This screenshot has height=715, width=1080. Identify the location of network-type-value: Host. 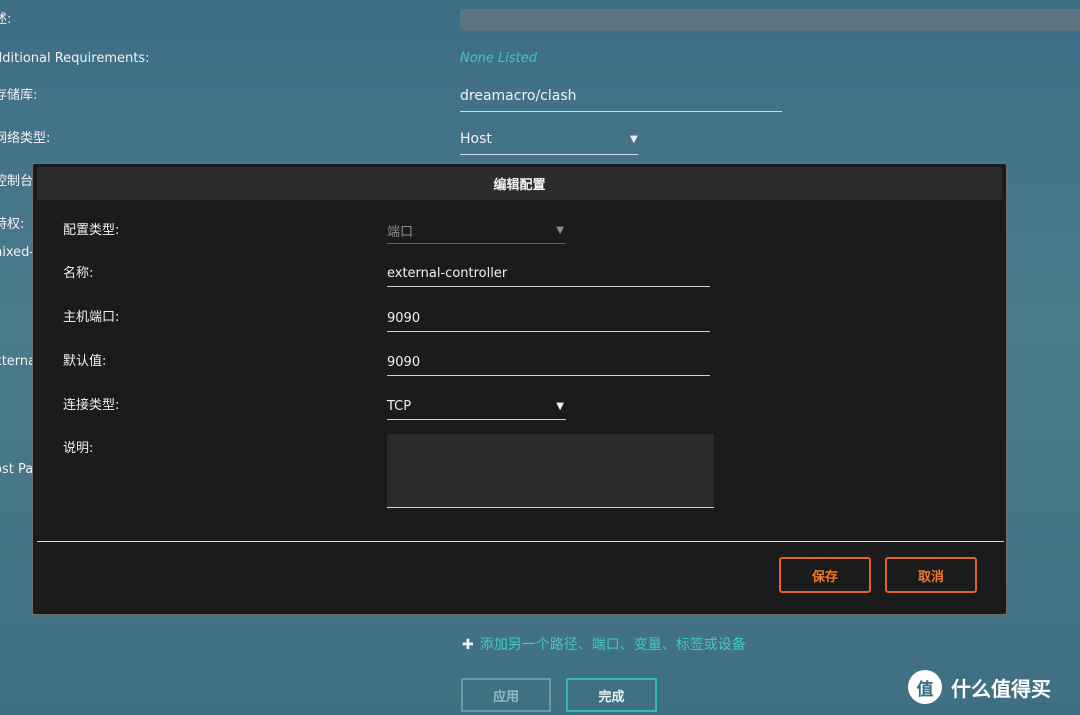
(476, 139).